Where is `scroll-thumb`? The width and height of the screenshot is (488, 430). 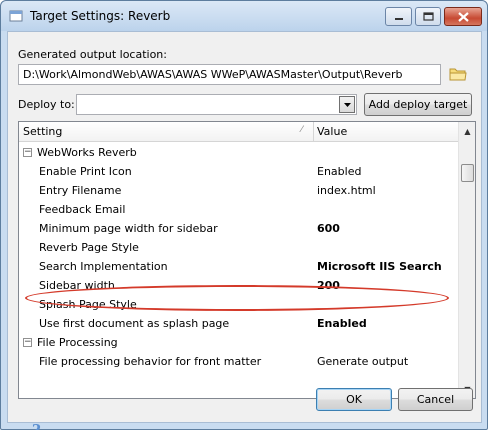 scroll-thumb is located at coordinates (467, 173).